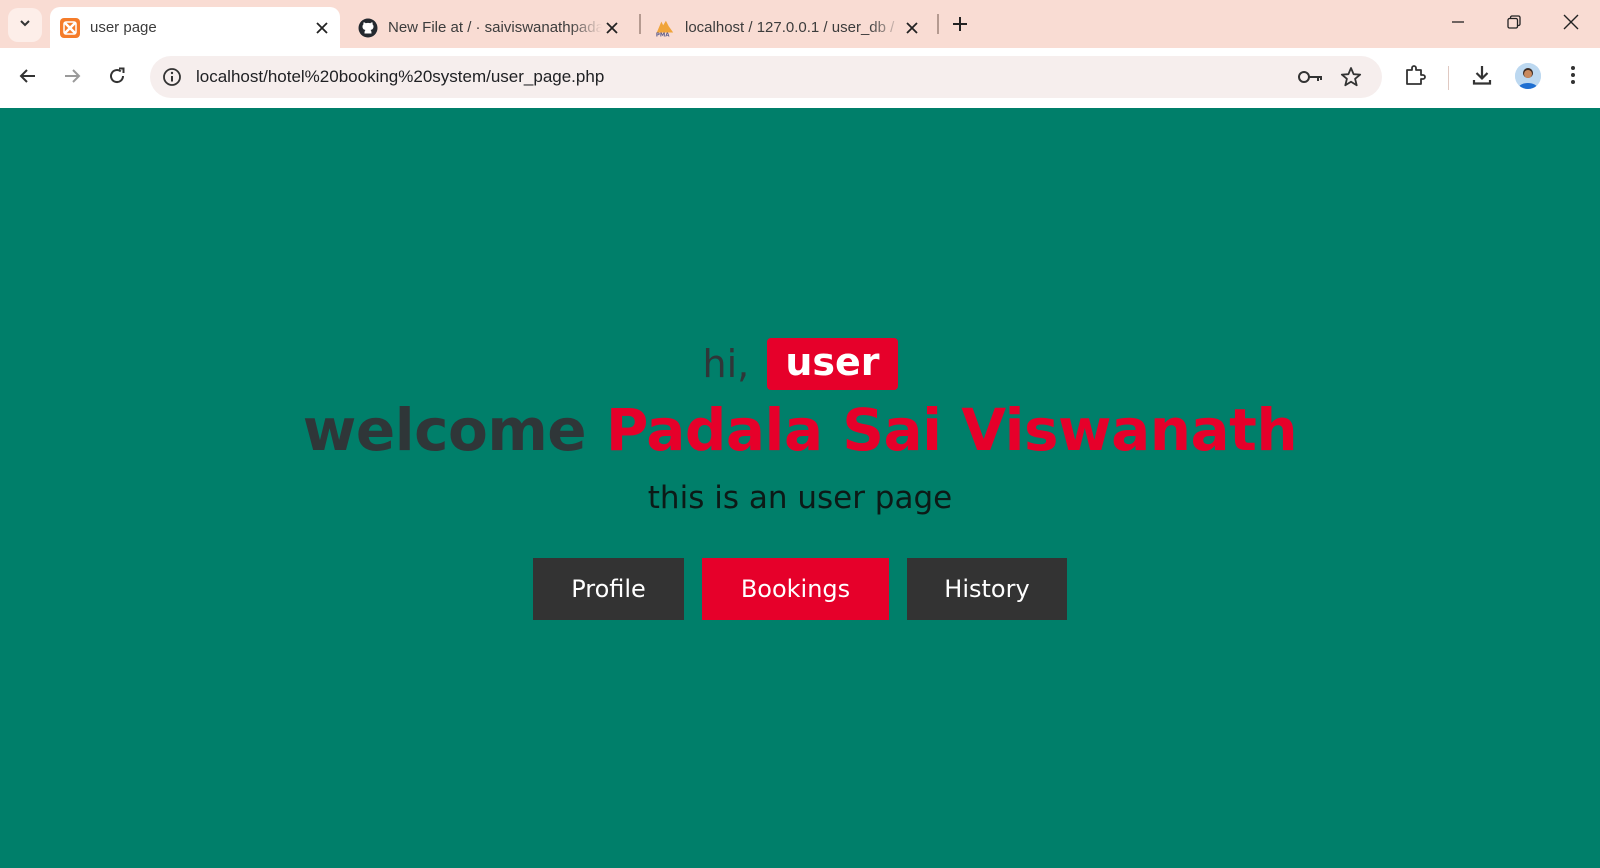 This screenshot has width=1600, height=868. Describe the element at coordinates (70, 27) in the screenshot. I see `xampp-icon` at that location.